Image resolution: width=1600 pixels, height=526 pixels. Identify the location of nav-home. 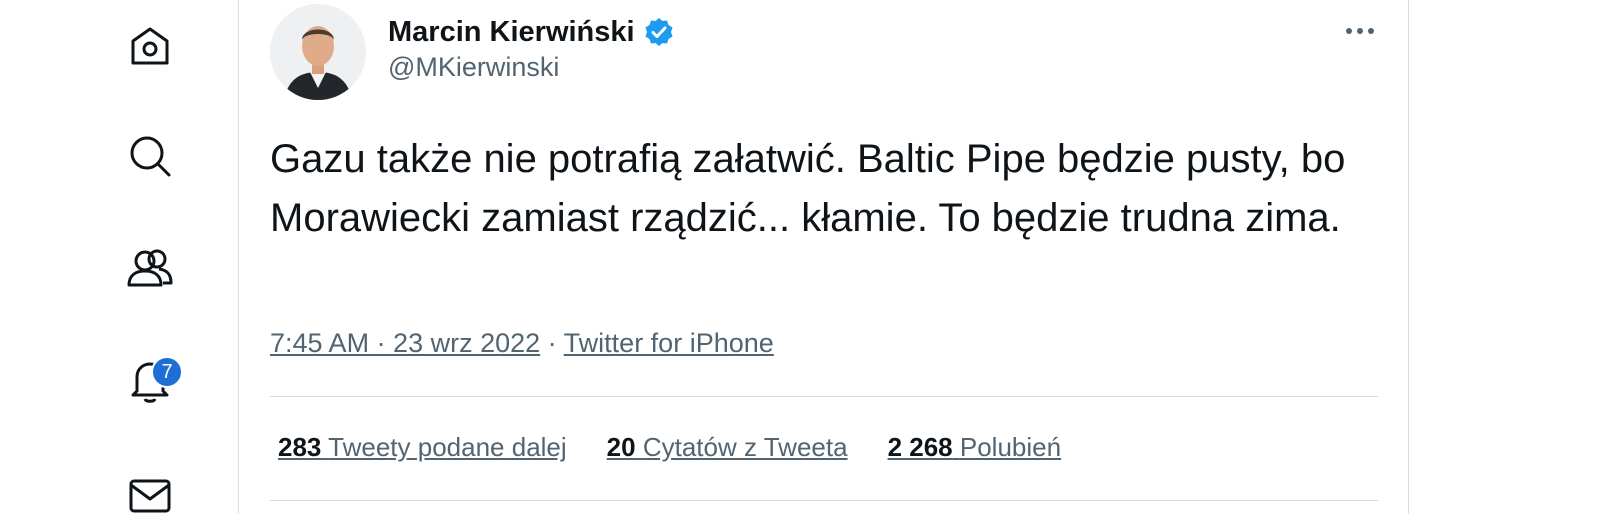
(150, 48).